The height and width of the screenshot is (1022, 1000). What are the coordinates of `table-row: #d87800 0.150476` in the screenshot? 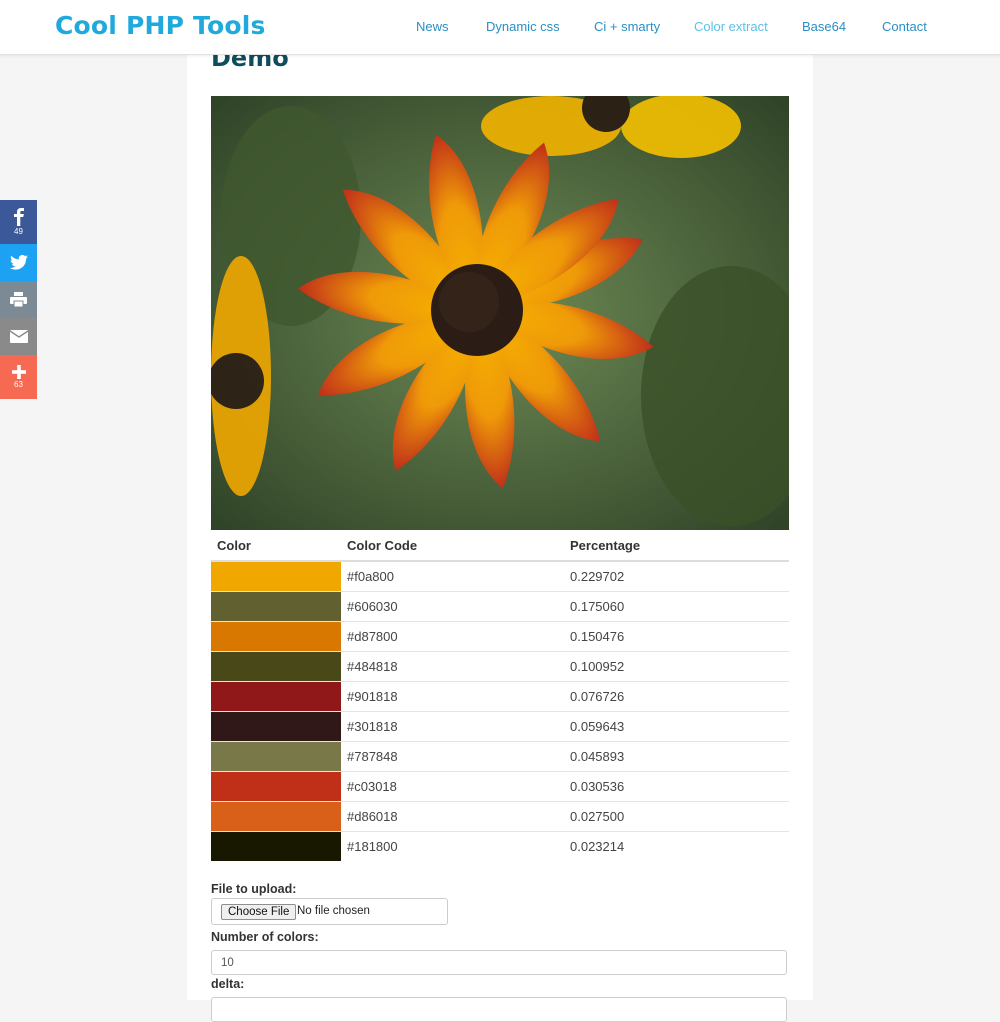 It's located at (500, 636).